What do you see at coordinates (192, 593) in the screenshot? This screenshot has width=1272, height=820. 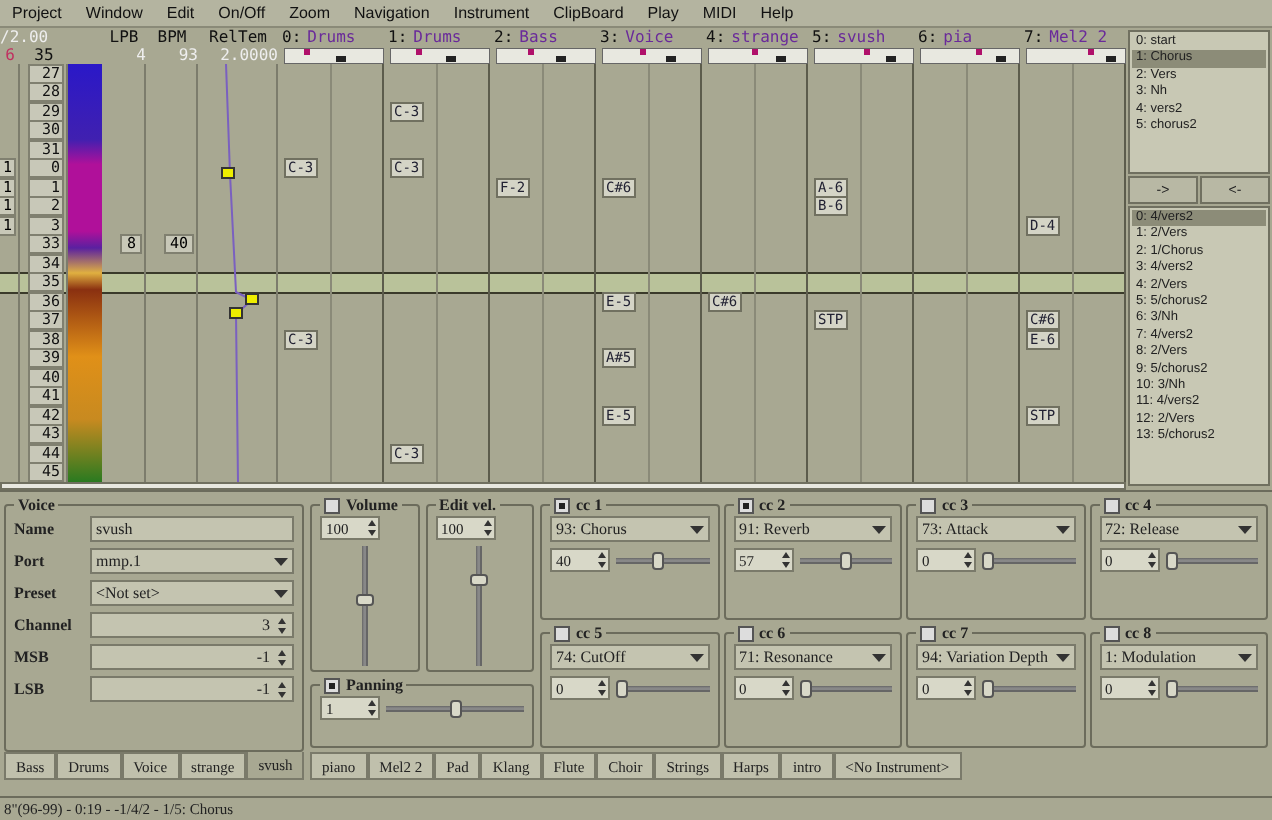 I see `dropdown: <Not set>` at bounding box center [192, 593].